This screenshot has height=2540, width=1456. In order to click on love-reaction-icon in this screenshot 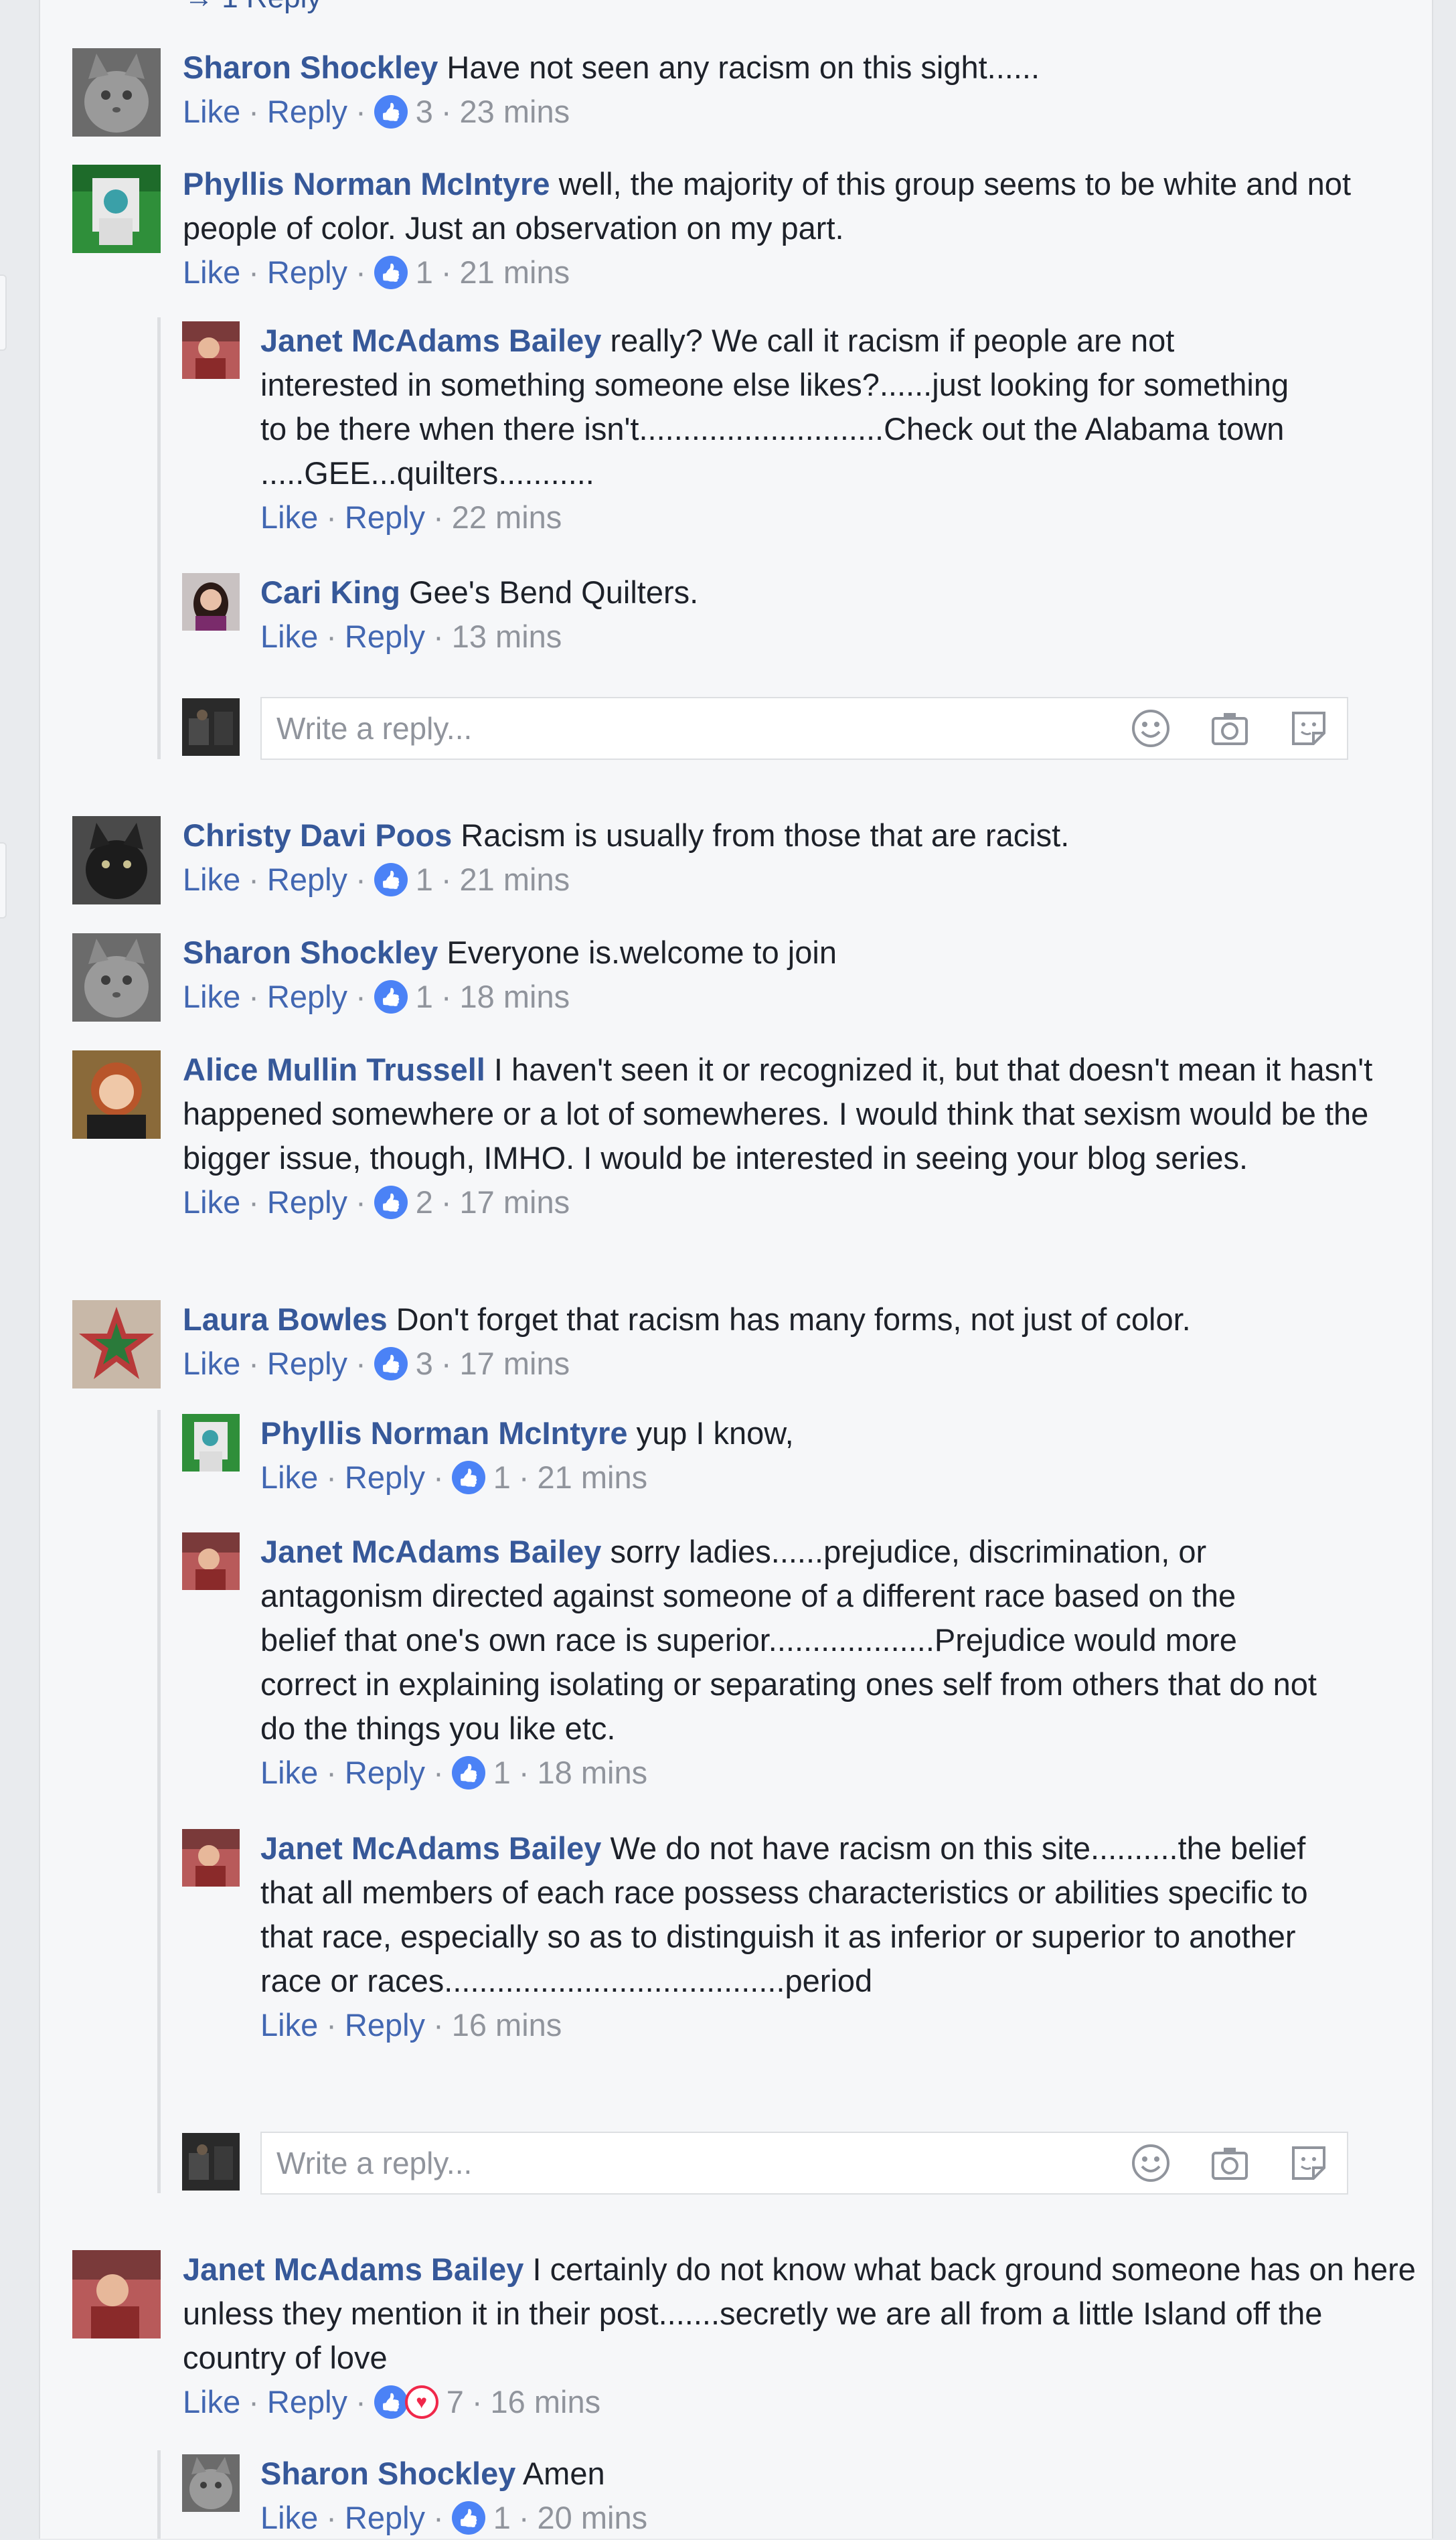, I will do `click(421, 2402)`.